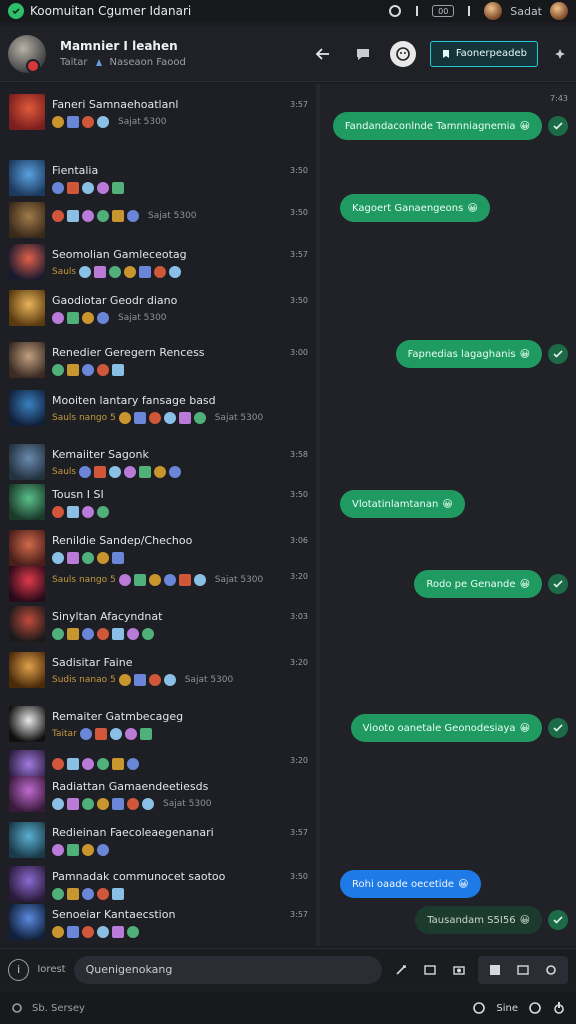  Describe the element at coordinates (479, 1008) in the screenshot. I see `sync-icon` at that location.